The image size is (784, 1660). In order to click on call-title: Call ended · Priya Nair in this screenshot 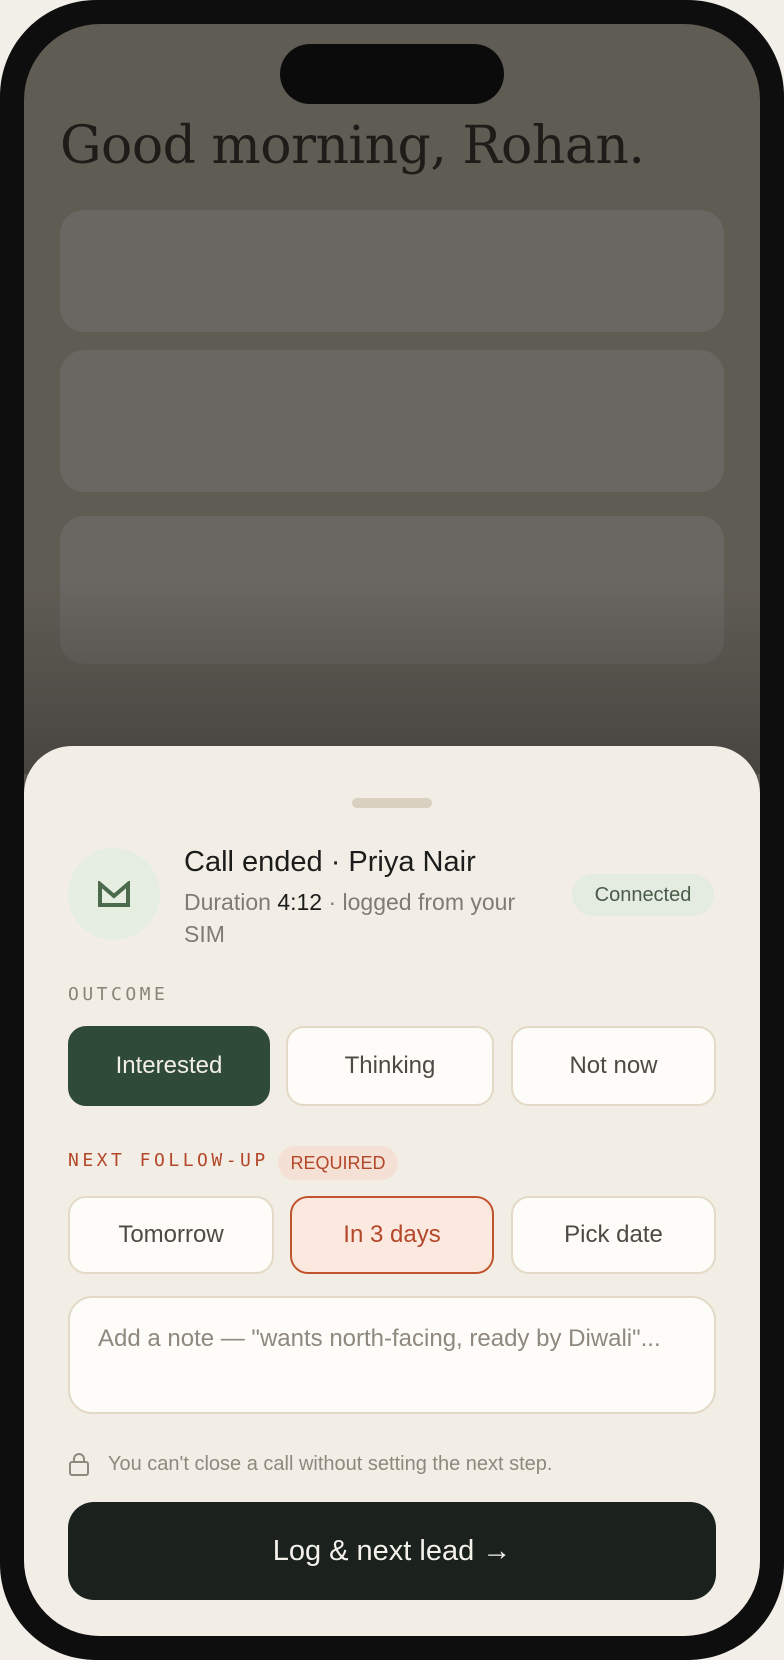, I will do `click(330, 862)`.